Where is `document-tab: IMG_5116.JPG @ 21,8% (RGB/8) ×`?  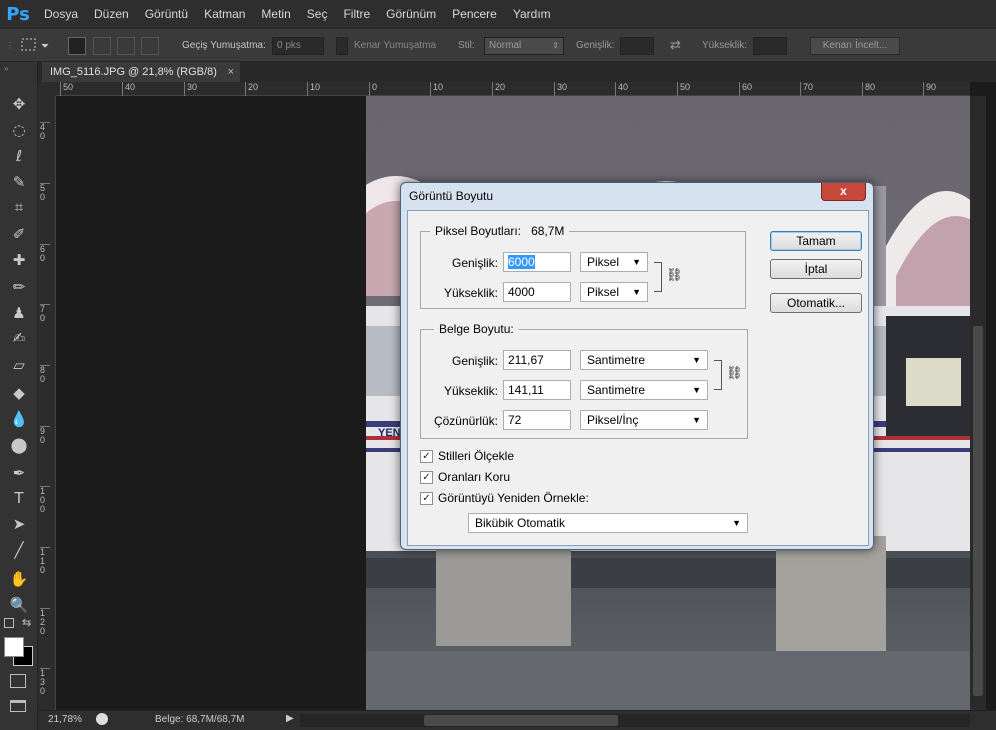
document-tab: IMG_5116.JPG @ 21,8% (RGB/8) × is located at coordinates (141, 72).